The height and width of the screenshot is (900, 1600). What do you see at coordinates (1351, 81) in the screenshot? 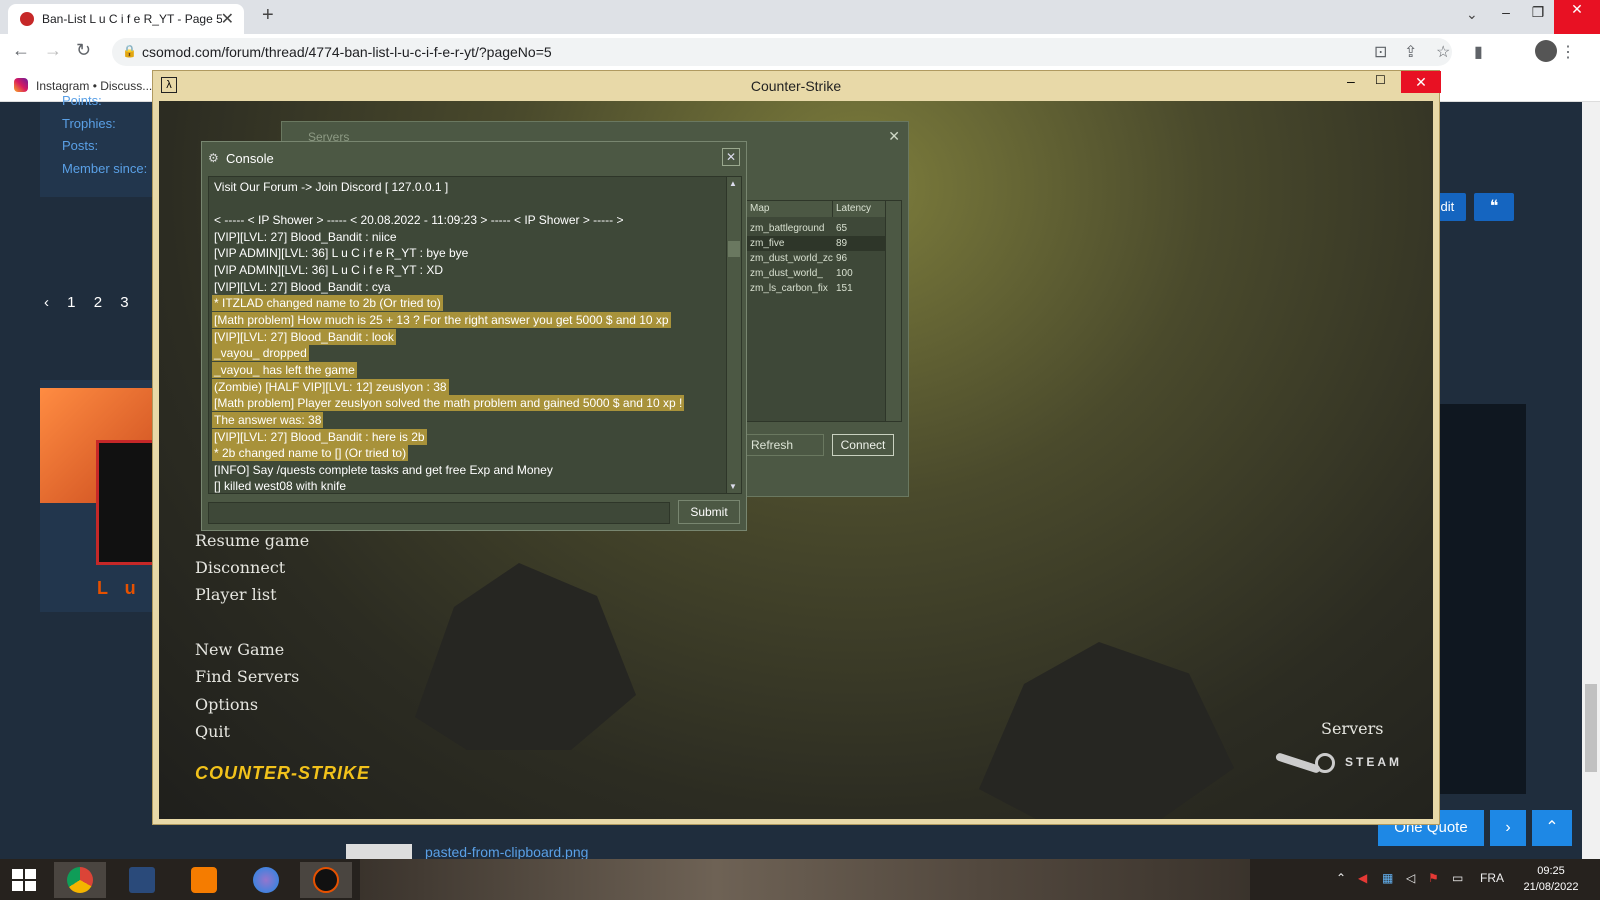
I see `cs-minimize-icon: –` at bounding box center [1351, 81].